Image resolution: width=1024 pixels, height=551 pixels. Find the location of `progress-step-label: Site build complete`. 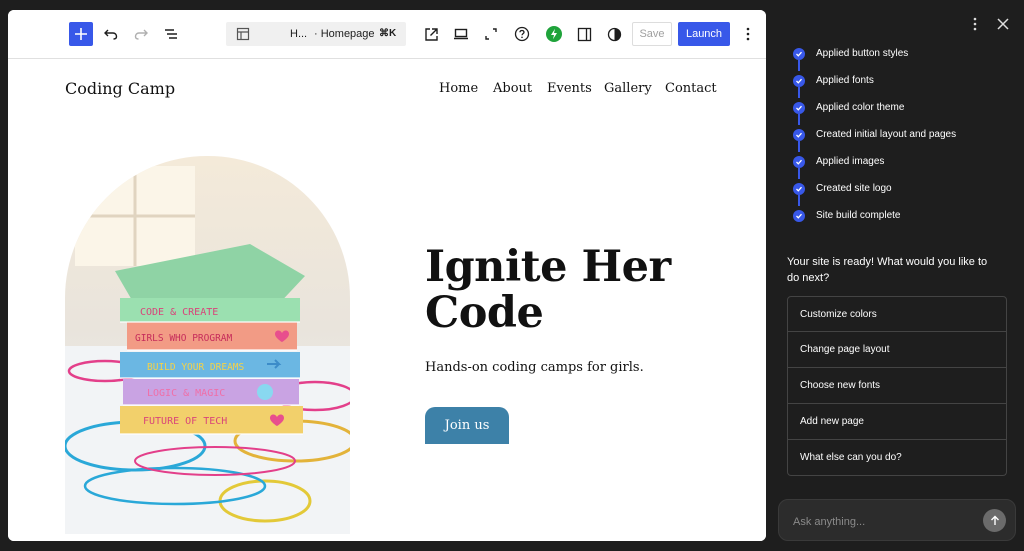

progress-step-label: Site build complete is located at coordinates (858, 215).